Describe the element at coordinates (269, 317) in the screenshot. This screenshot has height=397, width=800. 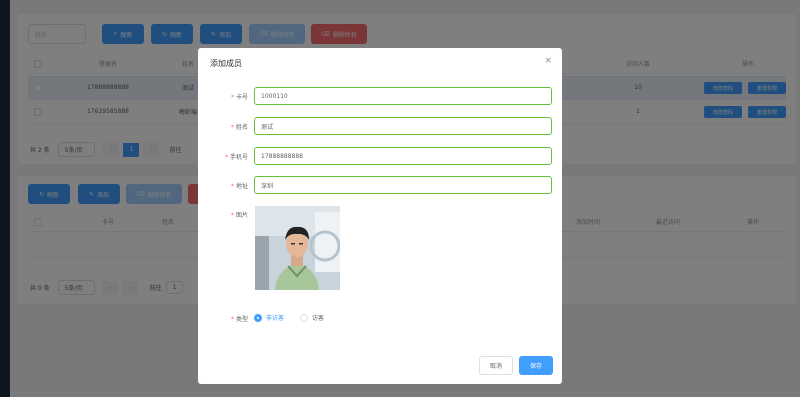
I see `type-radio-non-visitor: 非访客` at that location.